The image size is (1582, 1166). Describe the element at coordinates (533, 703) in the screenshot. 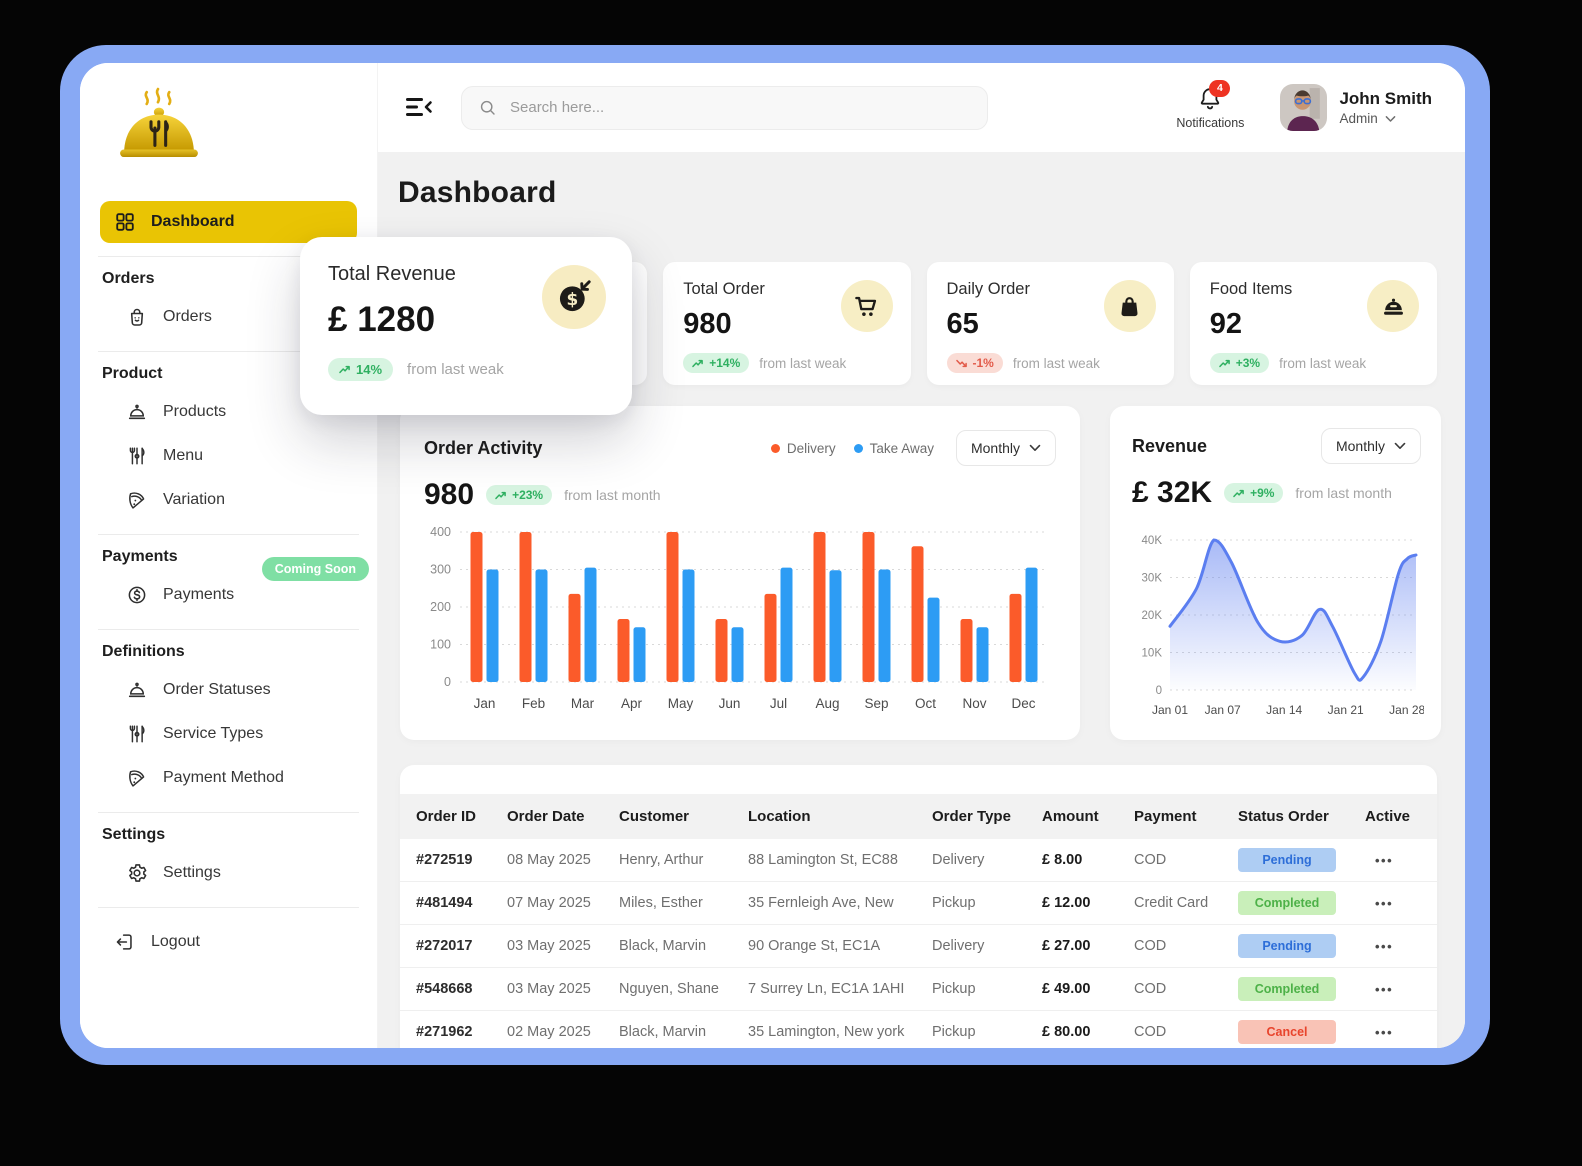

I see `svg-text: Feb` at that location.